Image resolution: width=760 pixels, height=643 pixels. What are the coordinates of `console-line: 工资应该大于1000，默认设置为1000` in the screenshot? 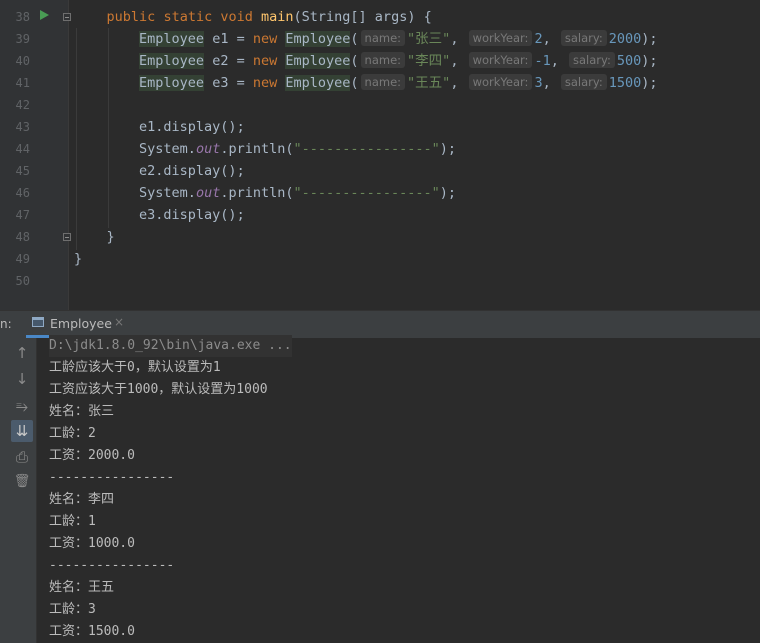 It's located at (158, 389).